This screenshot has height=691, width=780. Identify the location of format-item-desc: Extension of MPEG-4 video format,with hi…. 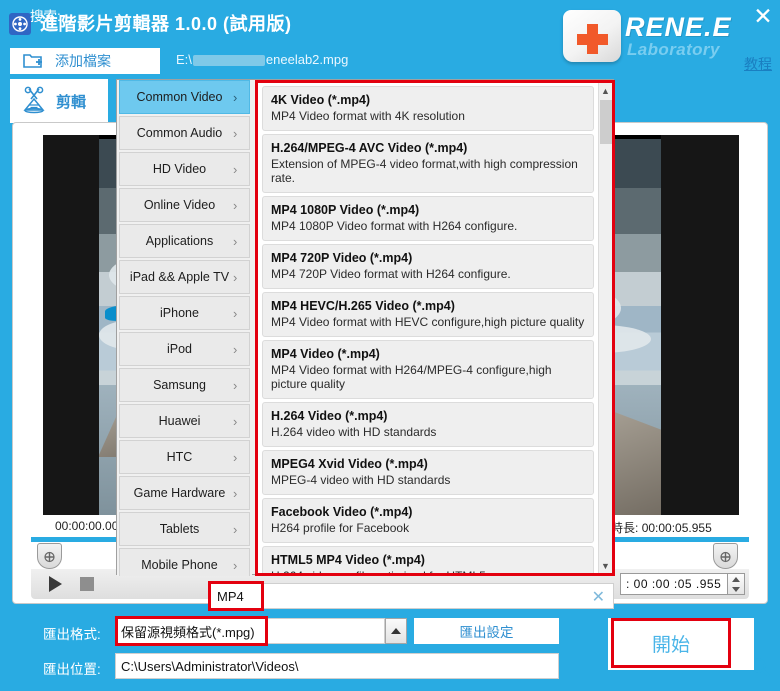
(424, 171).